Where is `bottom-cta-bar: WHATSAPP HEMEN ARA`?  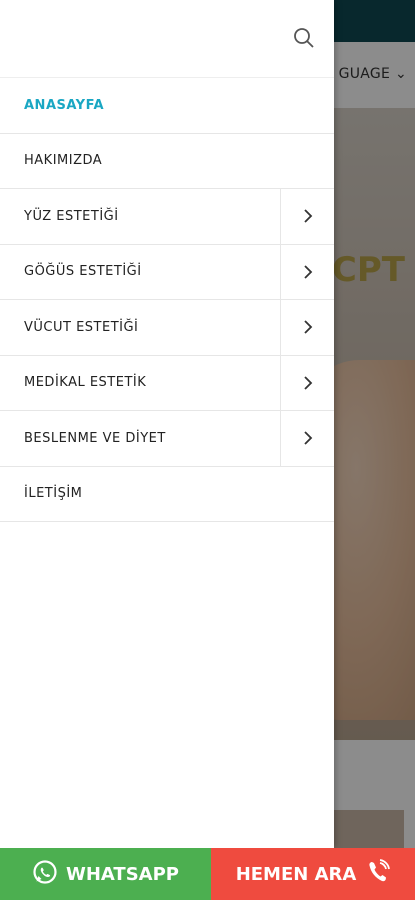 bottom-cta-bar: WHATSAPP HEMEN ARA is located at coordinates (207, 874).